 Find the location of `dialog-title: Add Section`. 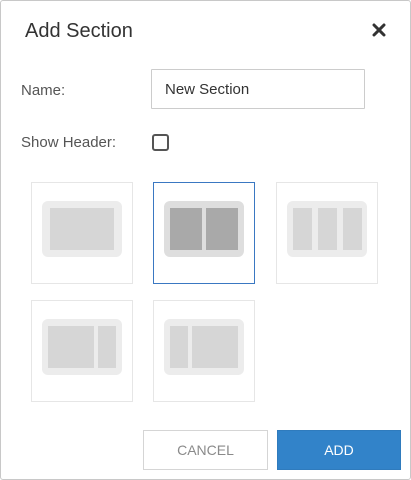

dialog-title: Add Section is located at coordinates (79, 31).